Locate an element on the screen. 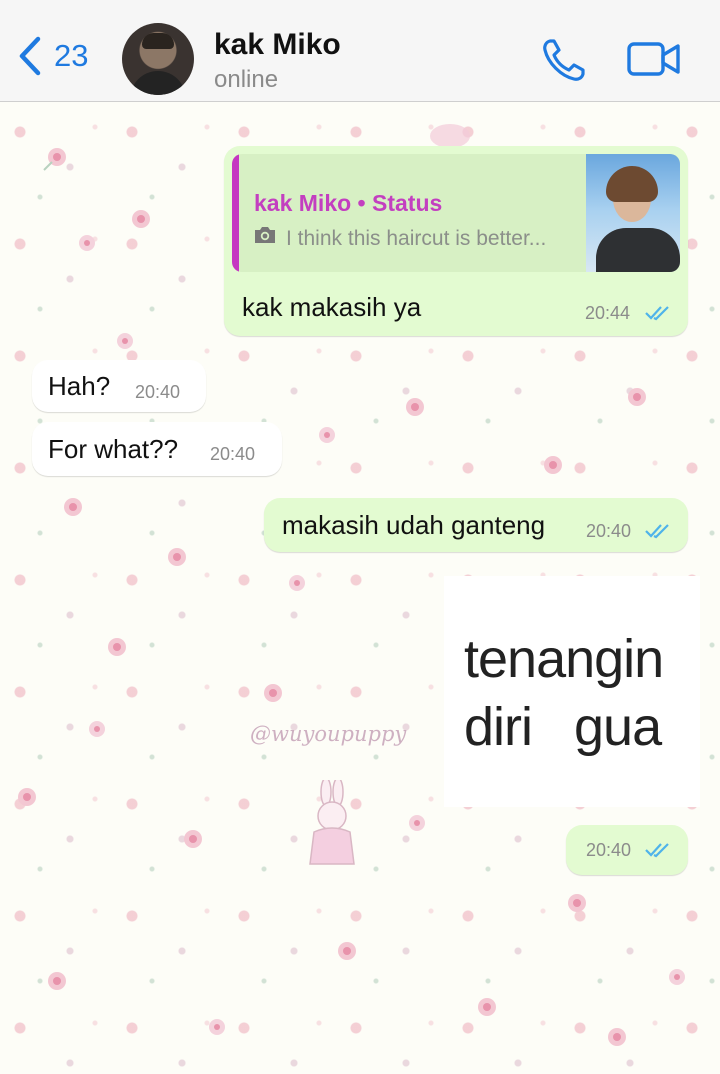 Image resolution: width=720 pixels, height=1074 pixels. wallpaper-watermark: @wuyoupuppy is located at coordinates (328, 734).